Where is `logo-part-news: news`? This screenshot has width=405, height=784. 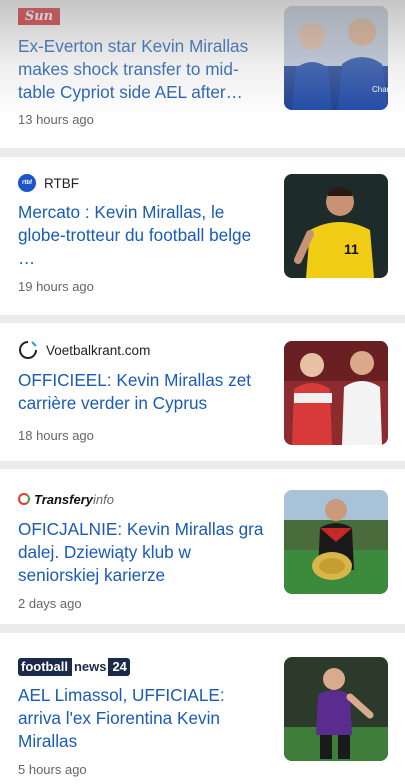
logo-part-news: news is located at coordinates (90, 667).